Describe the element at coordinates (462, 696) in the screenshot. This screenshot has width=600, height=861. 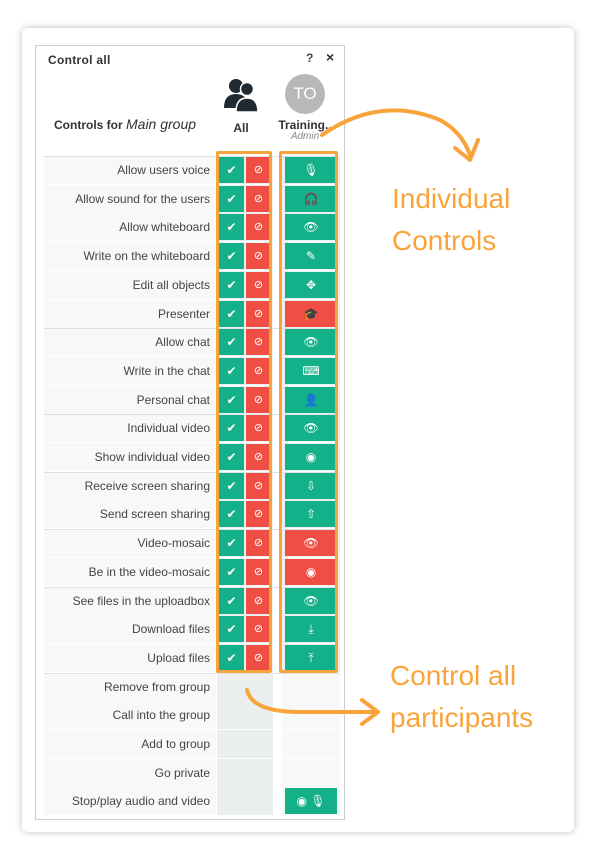
I see `callout-control-all-participants: Control all participants` at that location.